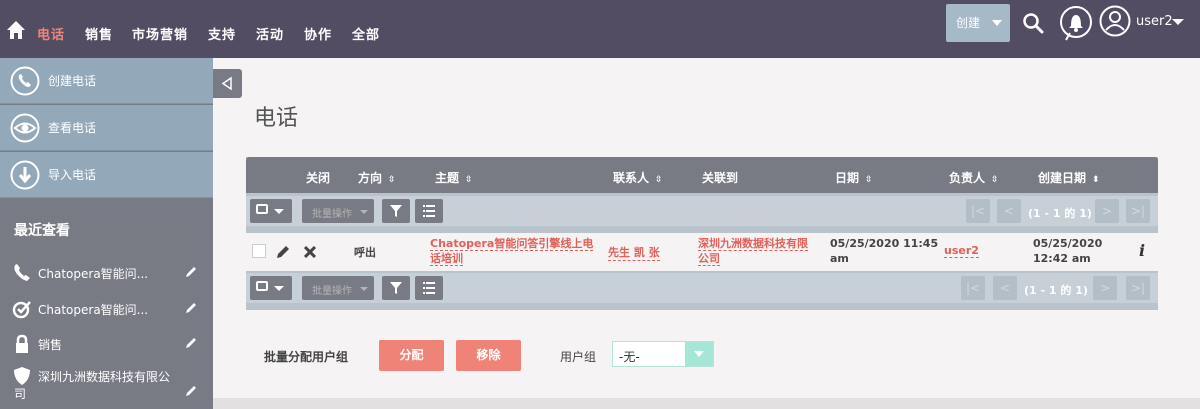 This screenshot has width=1200, height=409. I want to click on column-header-date-created: 创建日期 ⬍, so click(1069, 177).